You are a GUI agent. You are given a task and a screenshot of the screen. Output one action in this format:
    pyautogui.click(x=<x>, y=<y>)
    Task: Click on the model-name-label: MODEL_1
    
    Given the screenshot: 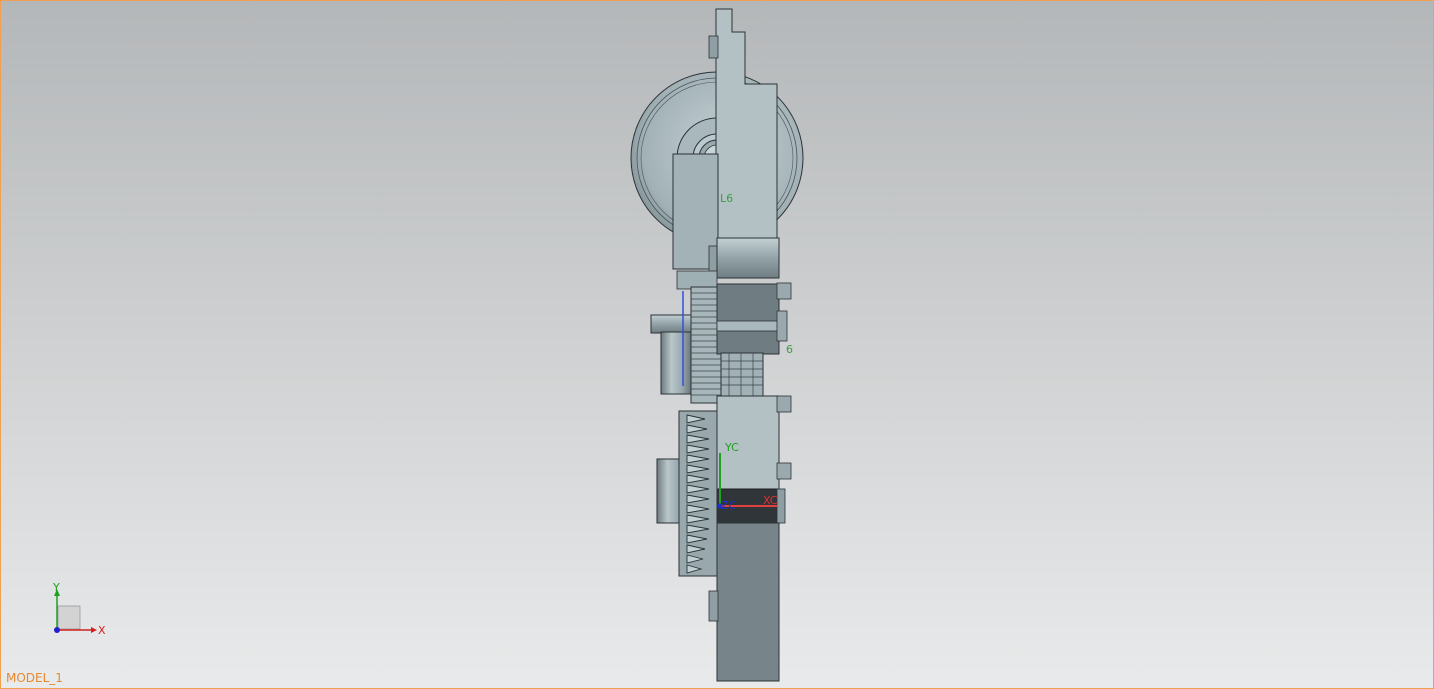 What is the action you would take?
    pyautogui.click(x=34, y=678)
    